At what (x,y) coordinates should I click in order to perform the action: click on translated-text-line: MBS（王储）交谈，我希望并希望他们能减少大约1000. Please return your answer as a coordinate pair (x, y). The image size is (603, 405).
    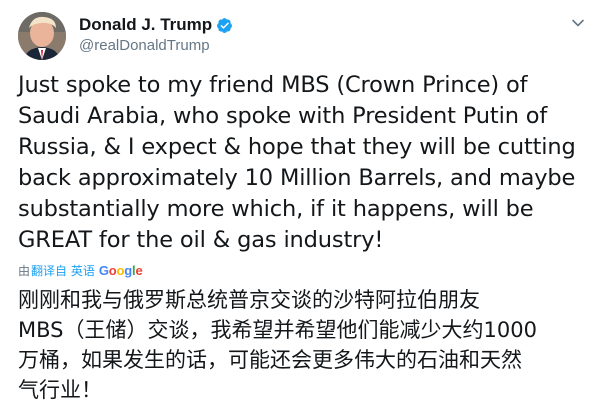
    Looking at the image, I should click on (277, 330).